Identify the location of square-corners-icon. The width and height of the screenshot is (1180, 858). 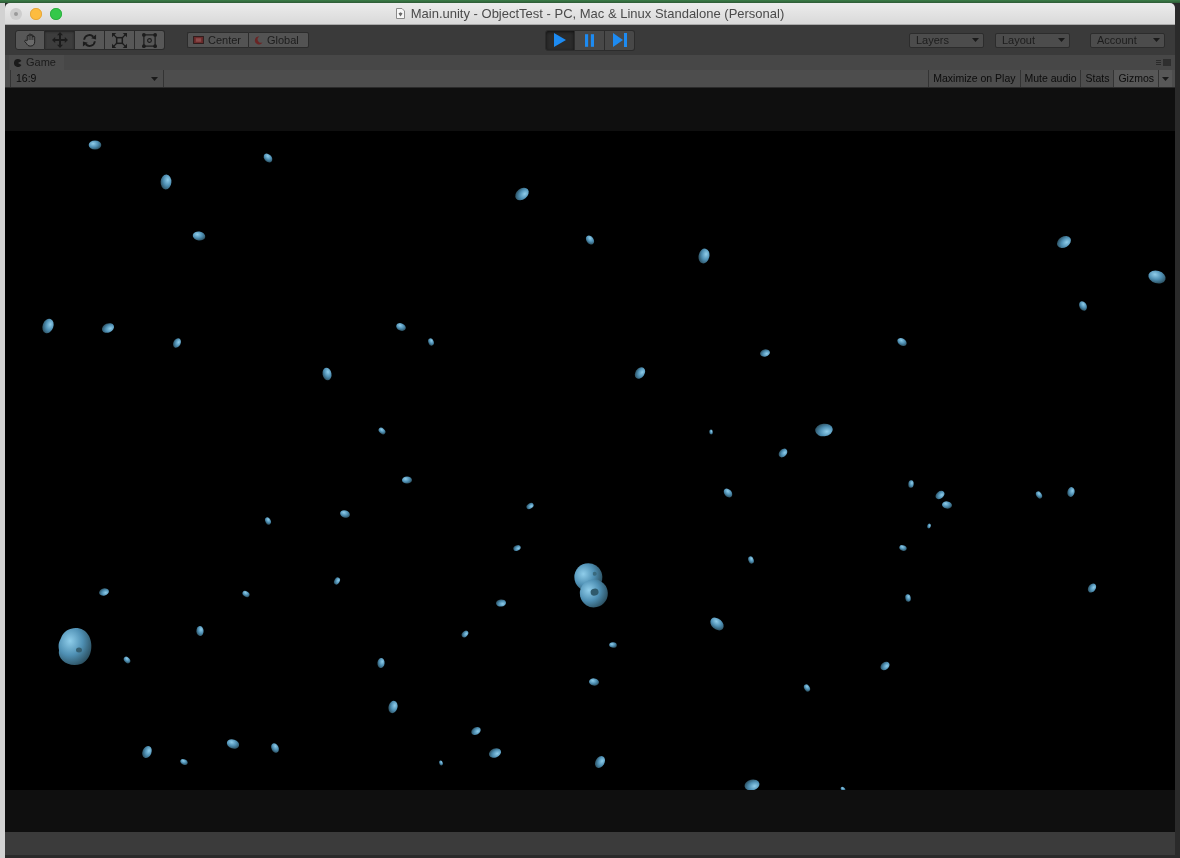
(149, 40).